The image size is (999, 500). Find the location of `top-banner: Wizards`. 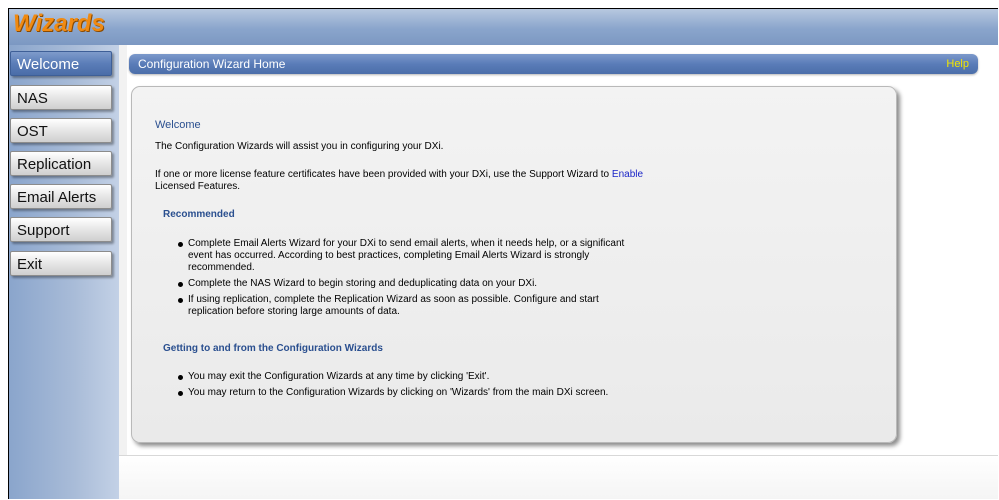

top-banner: Wizards is located at coordinates (503, 27).